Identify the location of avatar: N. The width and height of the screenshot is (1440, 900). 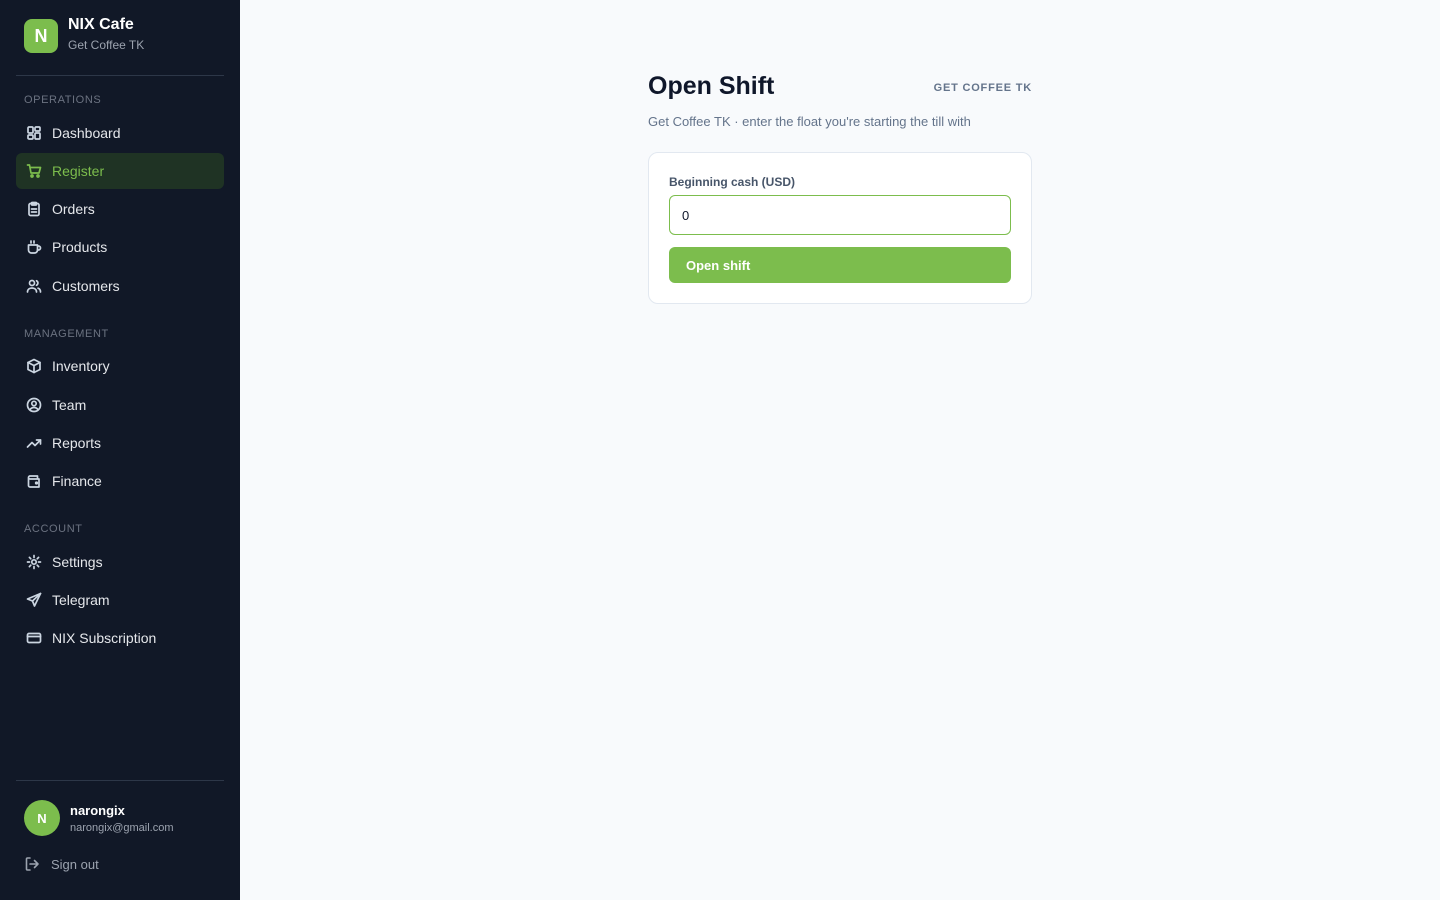
(42, 818).